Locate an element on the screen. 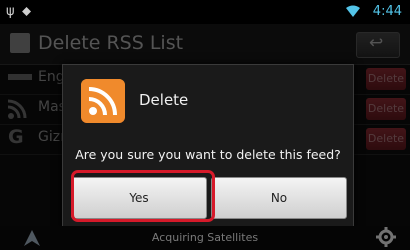 Image resolution: width=410 pixels, height=250 pixels. usb-icon: ψ is located at coordinates (10, 11).